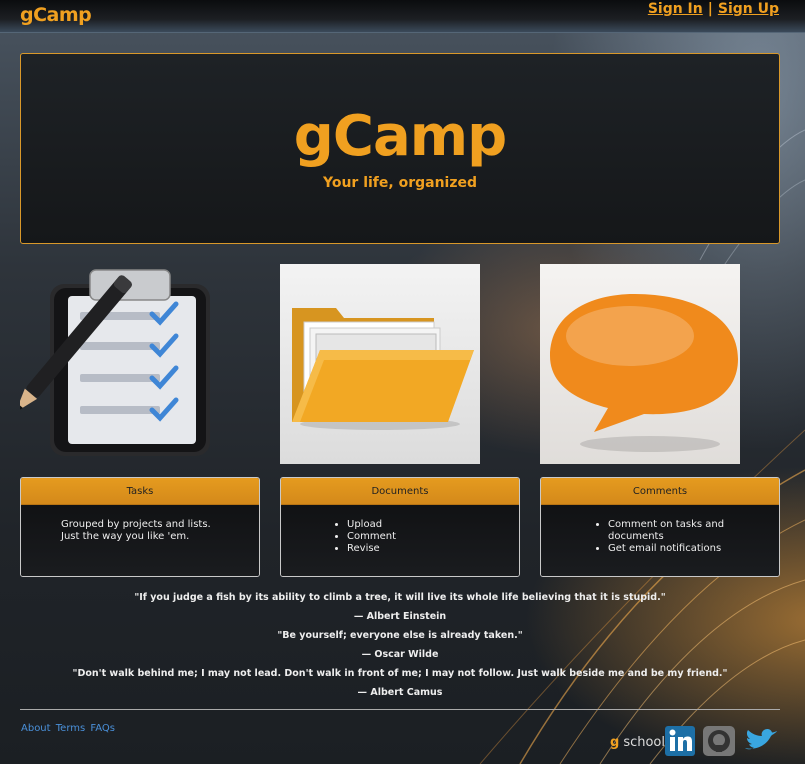 The image size is (805, 764). Describe the element at coordinates (400, 692) in the screenshot. I see `quote-author: — Albert Camus` at that location.